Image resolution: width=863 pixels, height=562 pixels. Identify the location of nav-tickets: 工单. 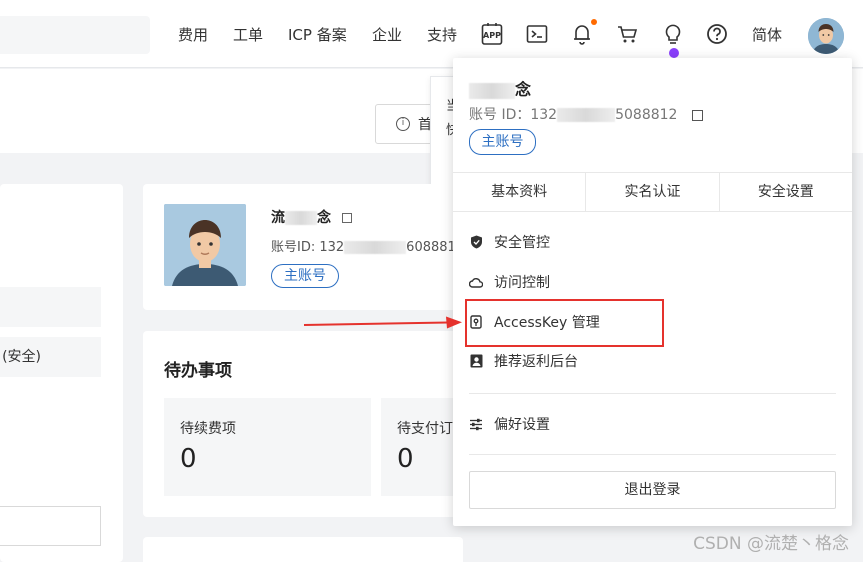
(248, 34).